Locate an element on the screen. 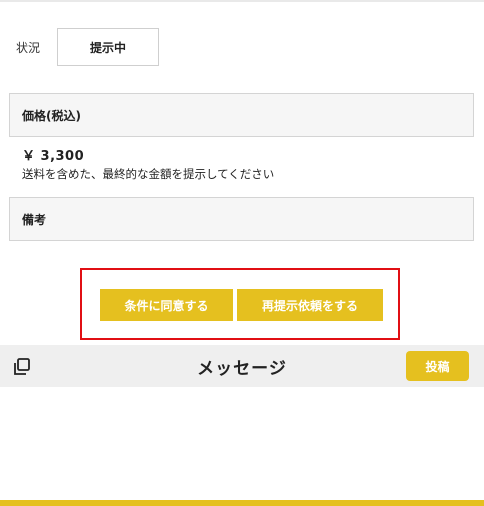  message-bar: メッセージ 投稿 is located at coordinates (242, 366).